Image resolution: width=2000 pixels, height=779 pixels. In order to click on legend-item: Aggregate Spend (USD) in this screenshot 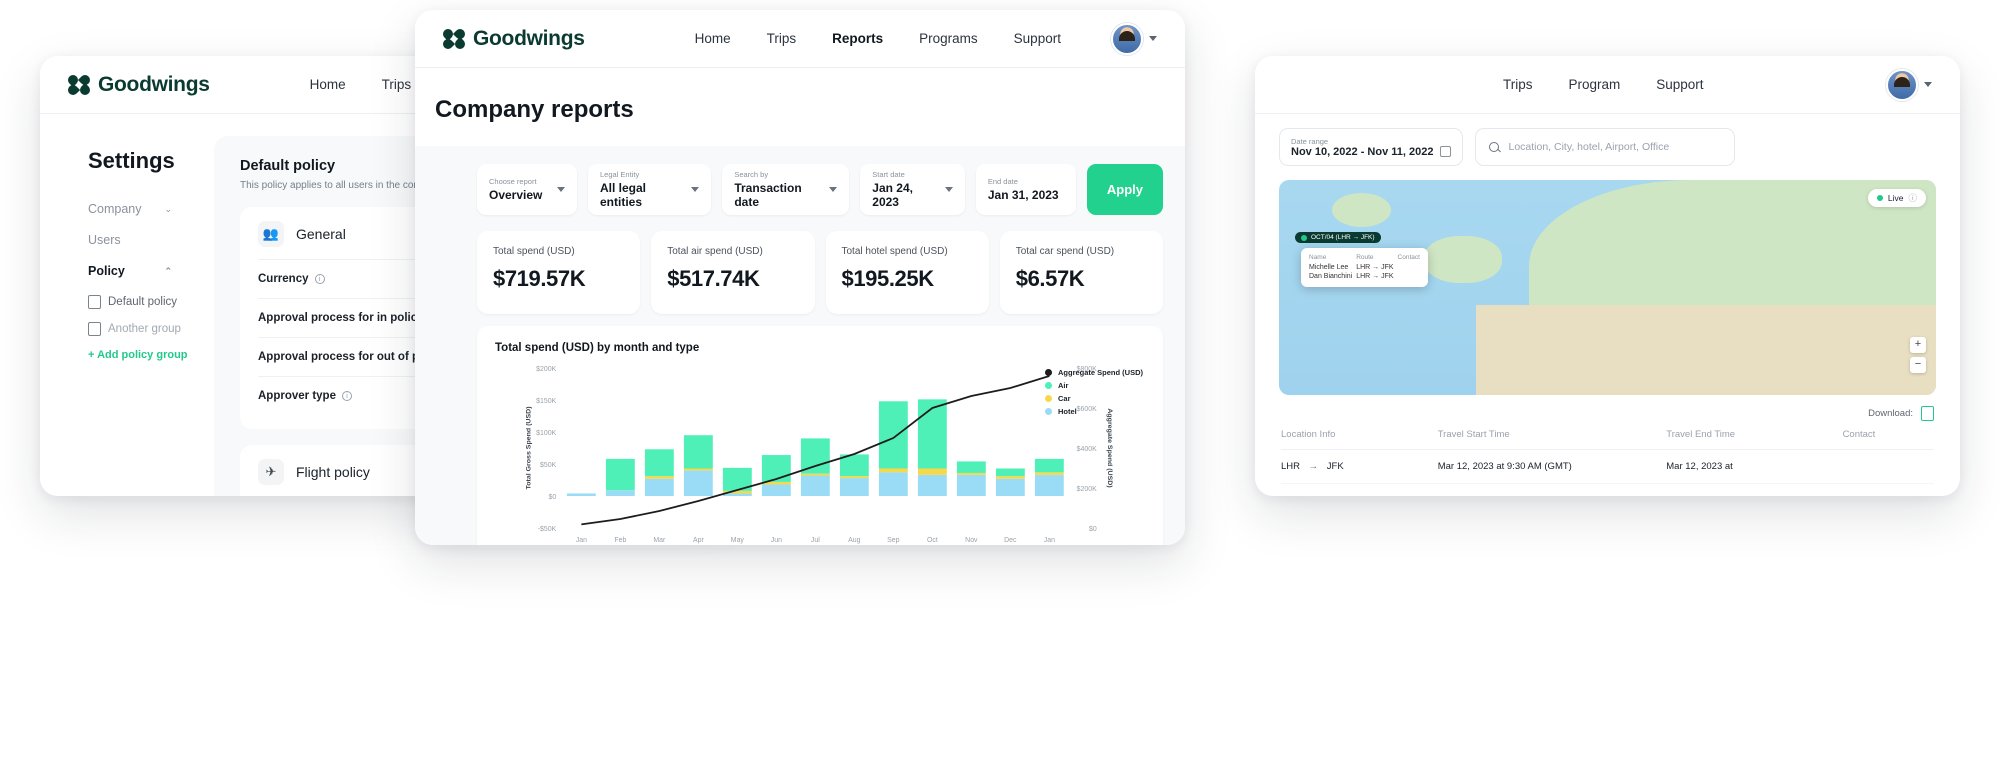, I will do `click(1093, 372)`.